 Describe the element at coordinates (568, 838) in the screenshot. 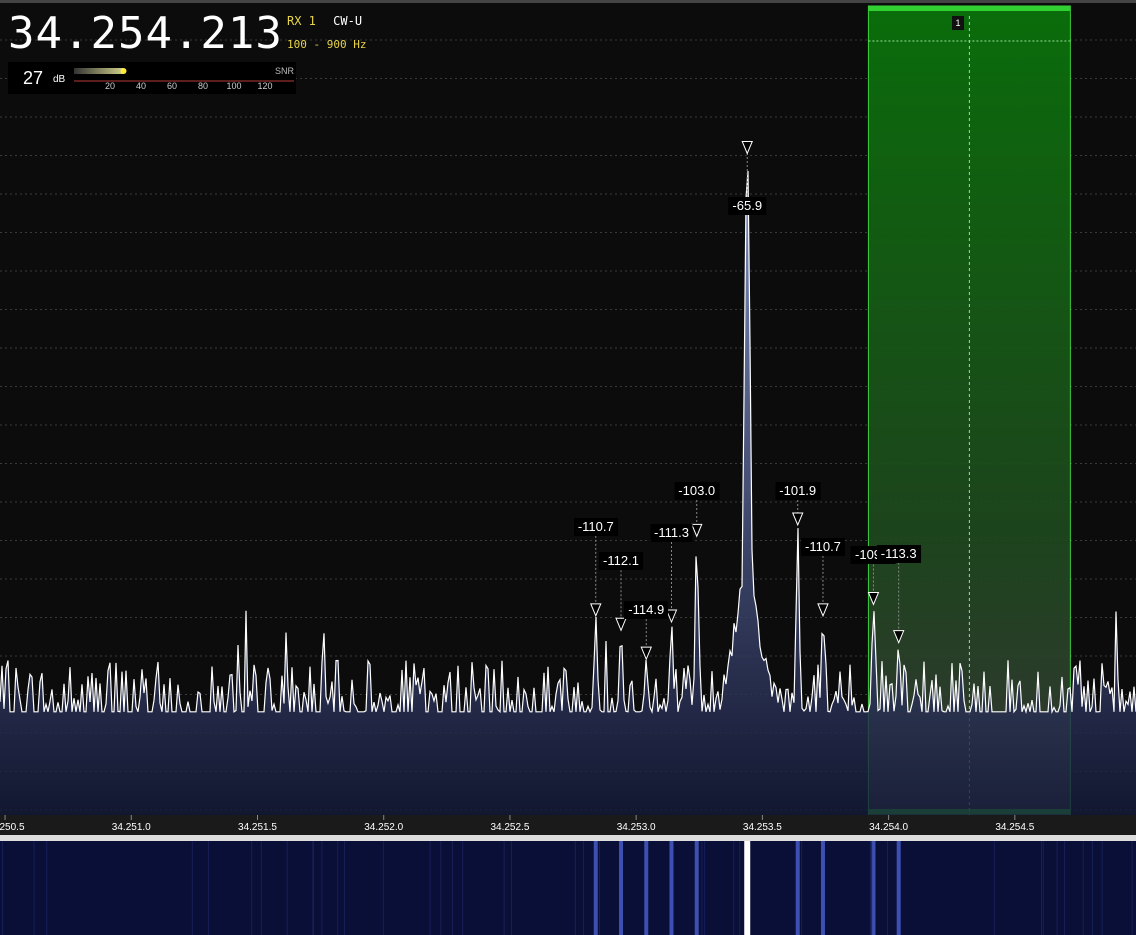

I see `axis-separator` at that location.